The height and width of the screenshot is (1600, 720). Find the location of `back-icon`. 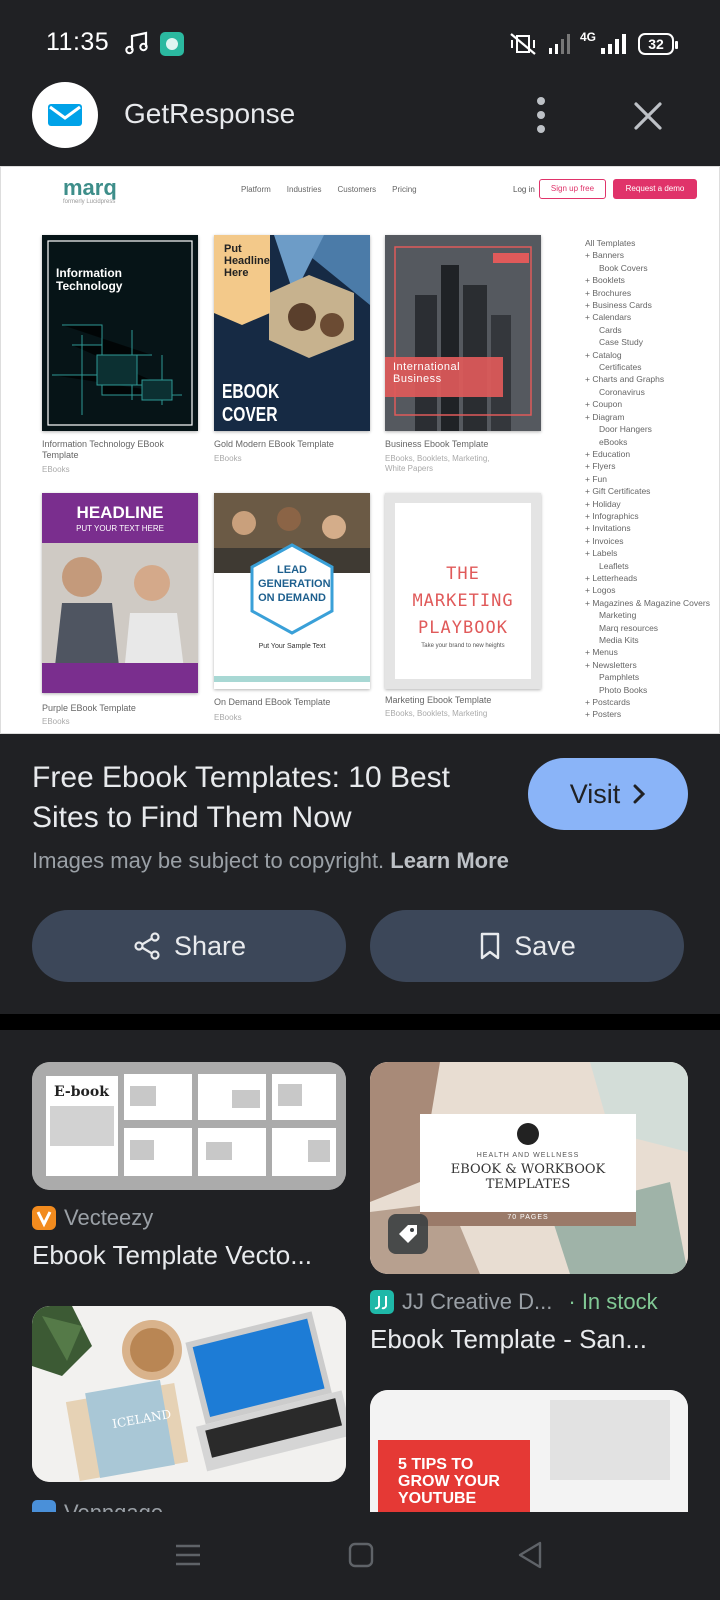

back-icon is located at coordinates (530, 1555).